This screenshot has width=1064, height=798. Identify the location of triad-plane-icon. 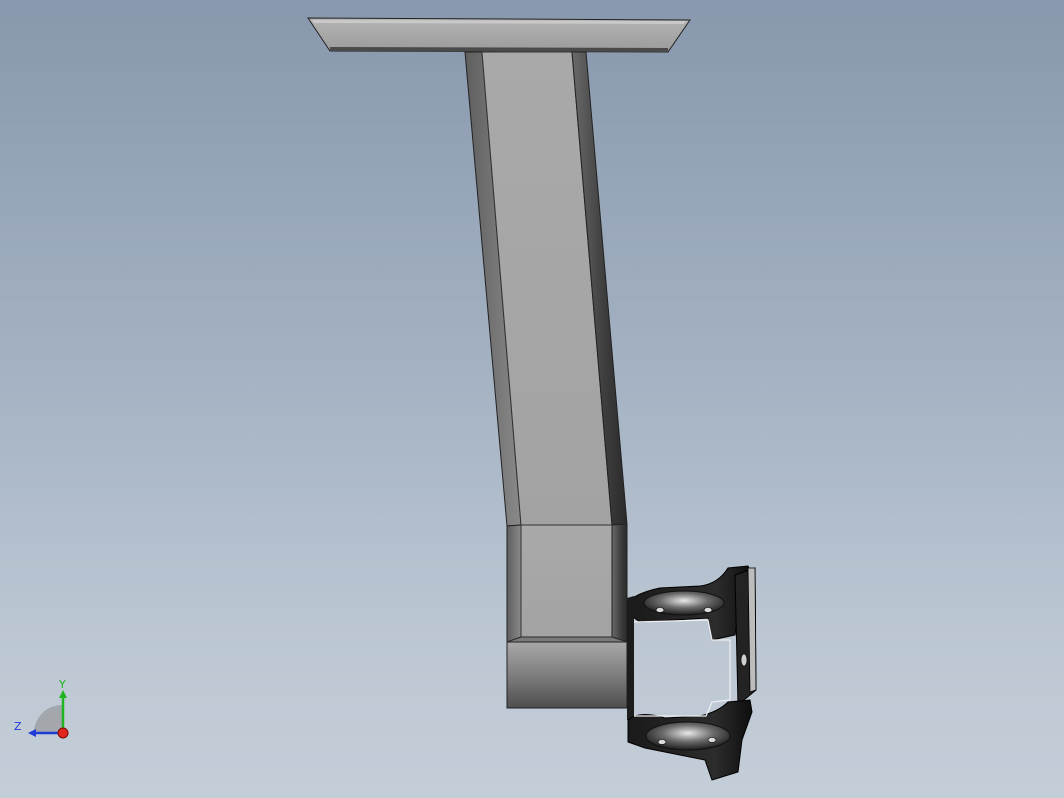
(48, 719).